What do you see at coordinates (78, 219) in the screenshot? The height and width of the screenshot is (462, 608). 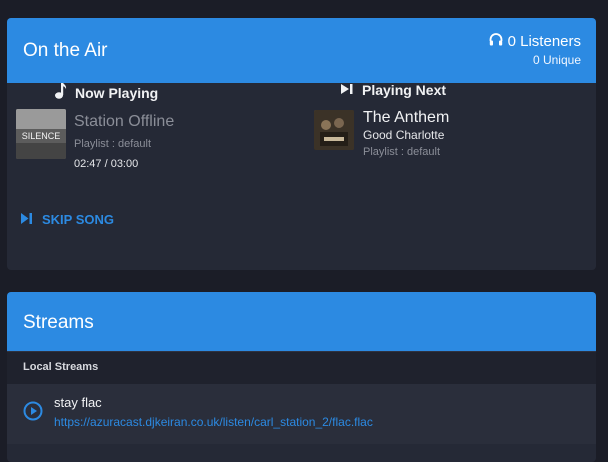 I see `skip-song-label: SKIP SONG` at bounding box center [78, 219].